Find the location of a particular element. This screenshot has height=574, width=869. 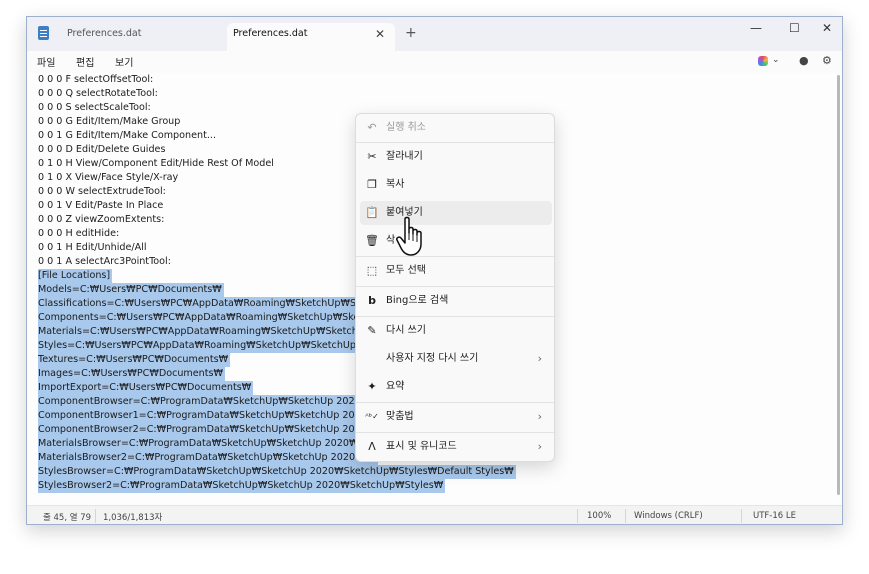

menu-item-label: 맞춤법 is located at coordinates (400, 416).